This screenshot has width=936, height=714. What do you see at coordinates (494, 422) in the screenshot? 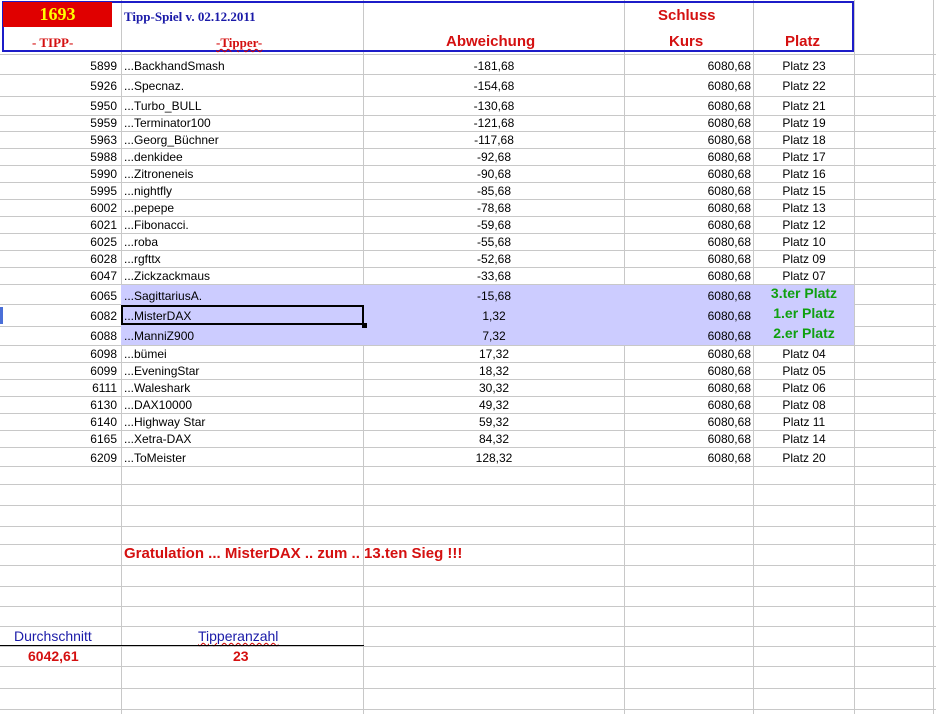
I see `abweichung-cell: 59,32` at bounding box center [494, 422].